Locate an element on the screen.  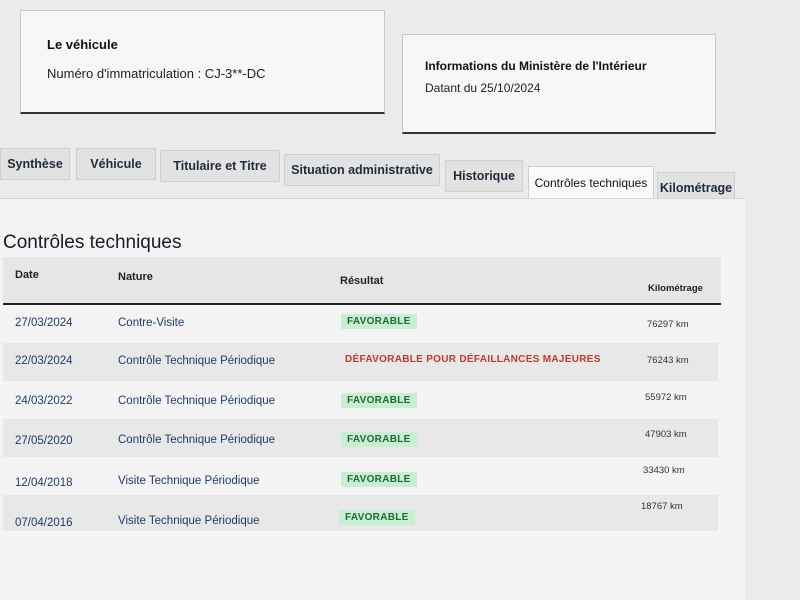
plate-number: Numéro d'immatriculation : CJ-3**-DC is located at coordinates (156, 73).